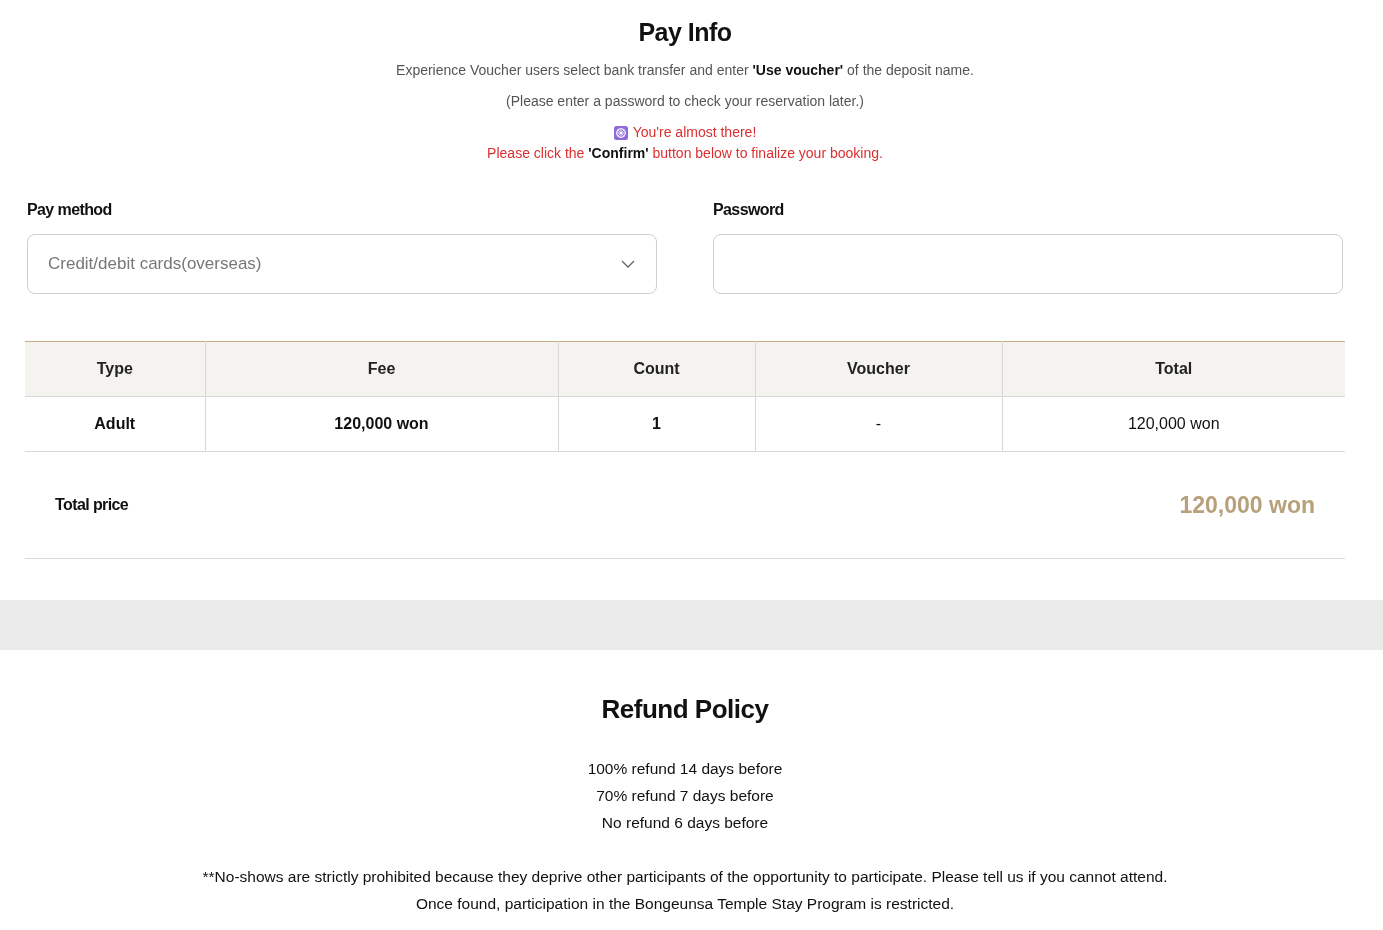  I want to click on column-header: Total, so click(1173, 369).